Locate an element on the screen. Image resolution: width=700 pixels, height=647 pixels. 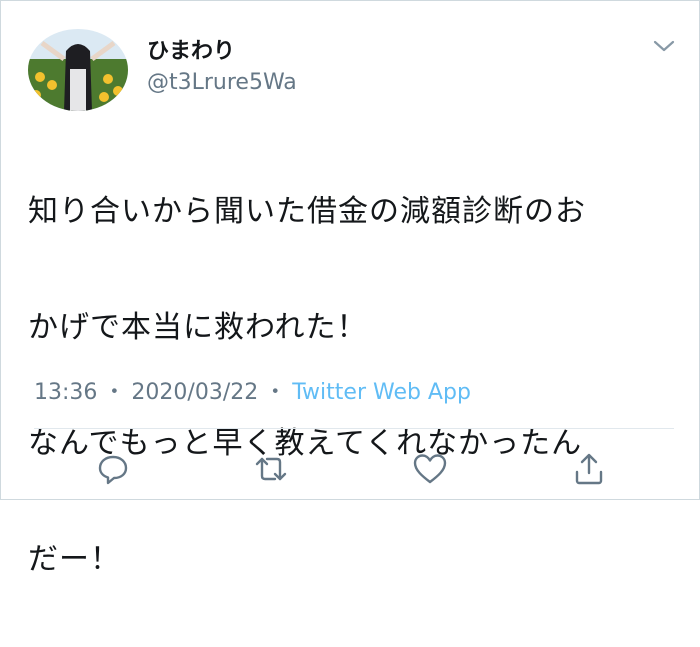
display-name: ひまわり is located at coordinates (191, 49).